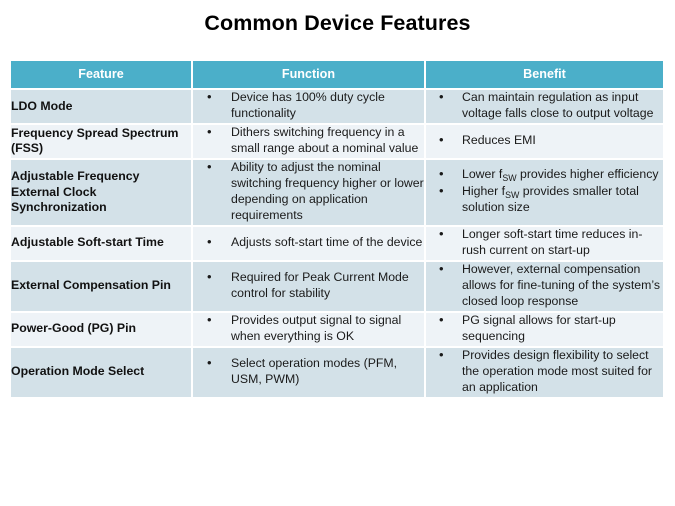  Describe the element at coordinates (337, 23) in the screenshot. I see `page-title: Common Device Features` at that location.